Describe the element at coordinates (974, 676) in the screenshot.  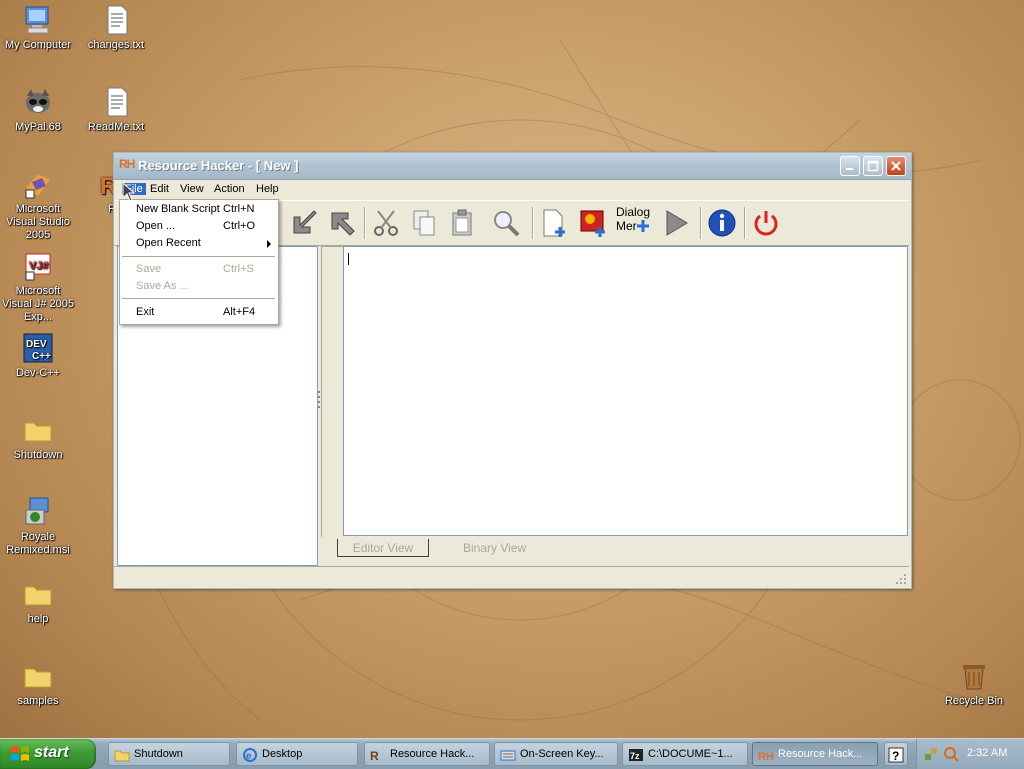
I see `recycle-bin-icon` at that location.